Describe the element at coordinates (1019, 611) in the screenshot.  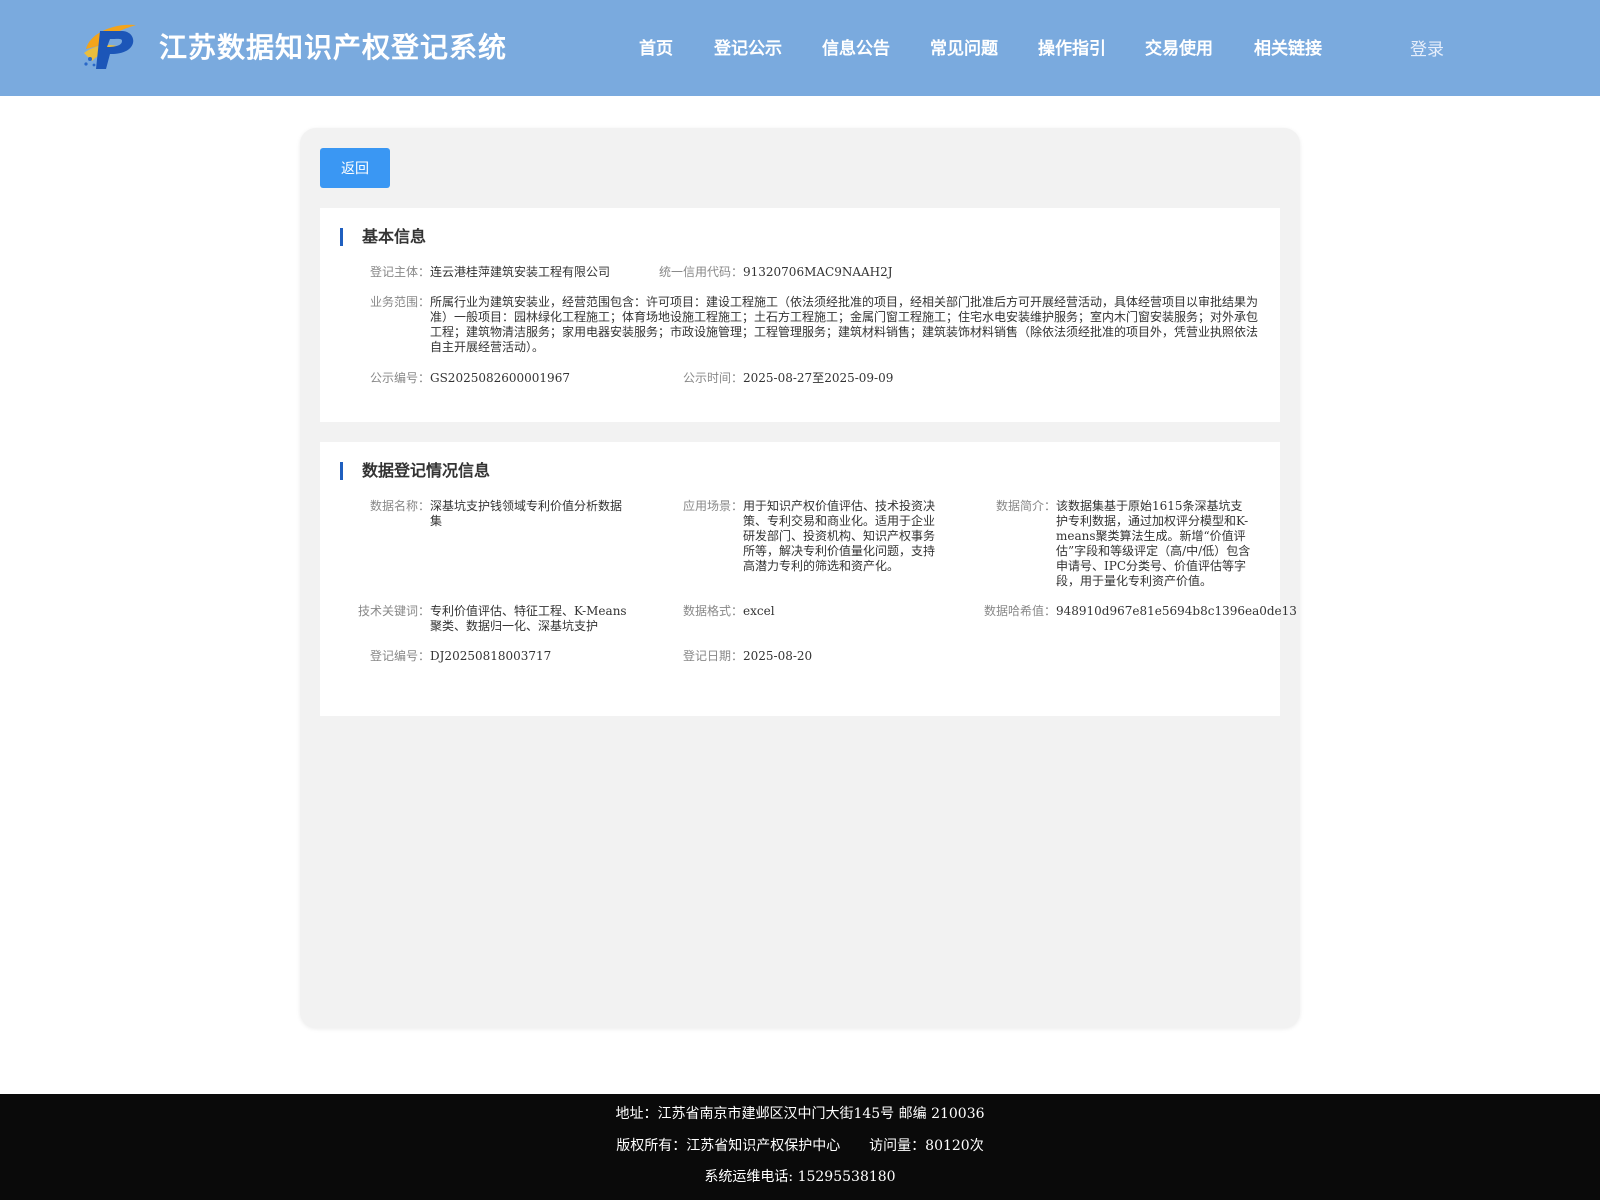
I see `data-hash-label: 数据哈希值：` at that location.